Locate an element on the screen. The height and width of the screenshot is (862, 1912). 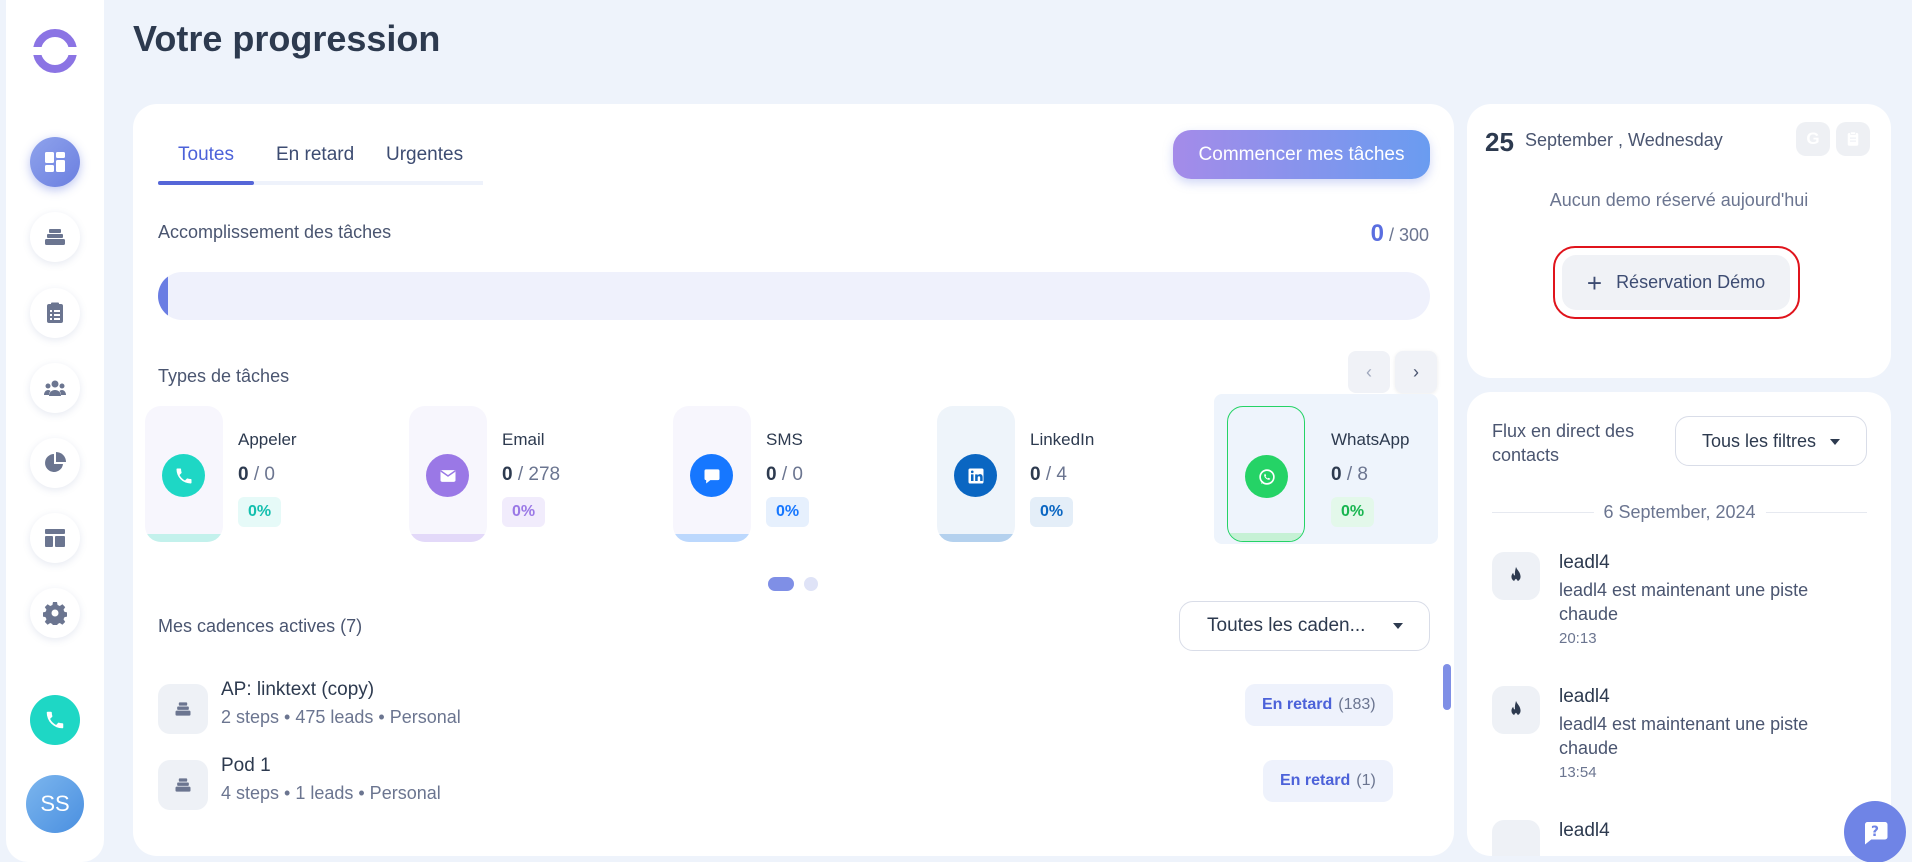
task-type-linkedin: LinkedIn 0 / 4 0% is located at coordinates (1040, 469).